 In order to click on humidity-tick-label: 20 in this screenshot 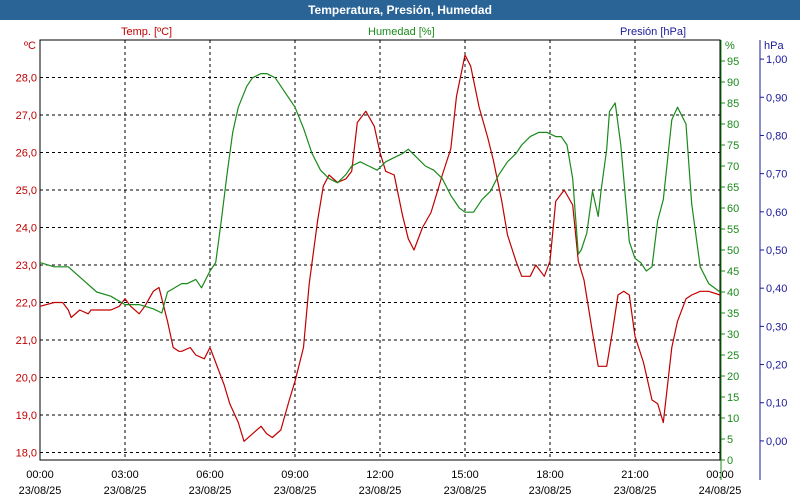, I will do `click(733, 377)`.